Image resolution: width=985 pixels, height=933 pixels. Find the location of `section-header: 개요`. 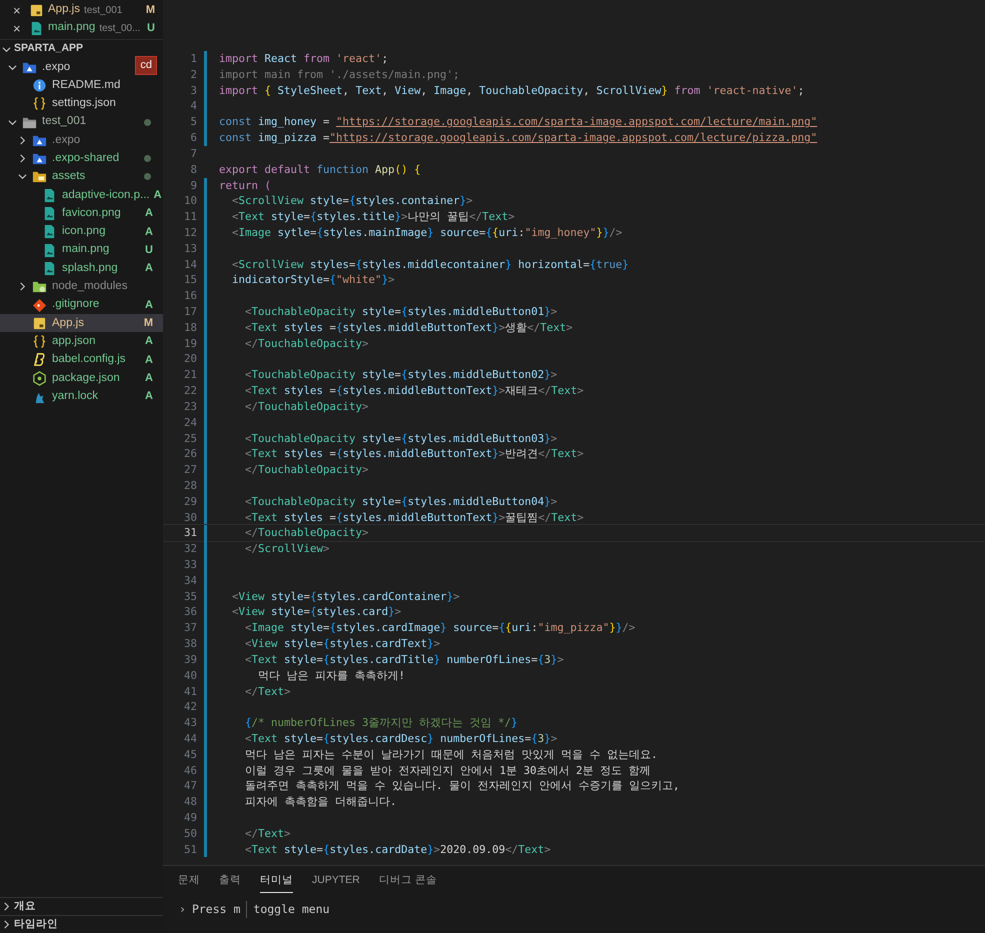

section-header: 개요 is located at coordinates (81, 906).